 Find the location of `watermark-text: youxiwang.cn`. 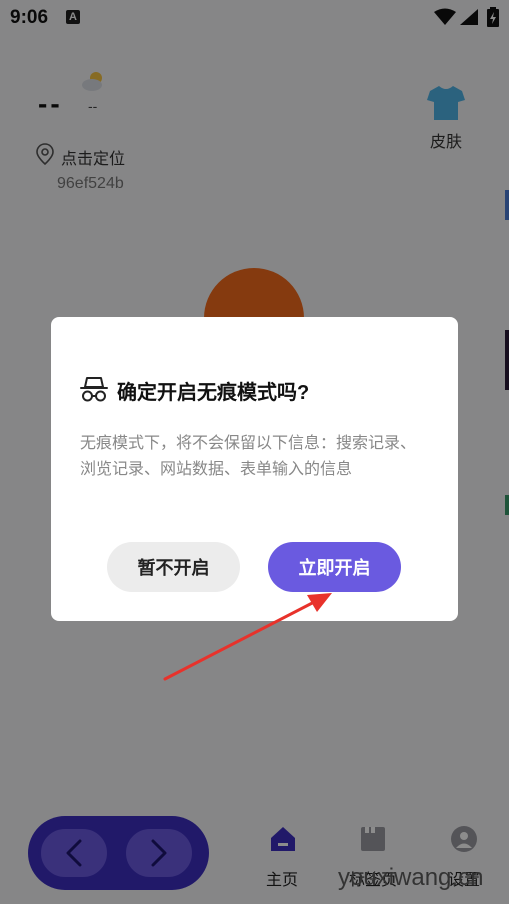

watermark-text: youxiwang.cn is located at coordinates (411, 877).